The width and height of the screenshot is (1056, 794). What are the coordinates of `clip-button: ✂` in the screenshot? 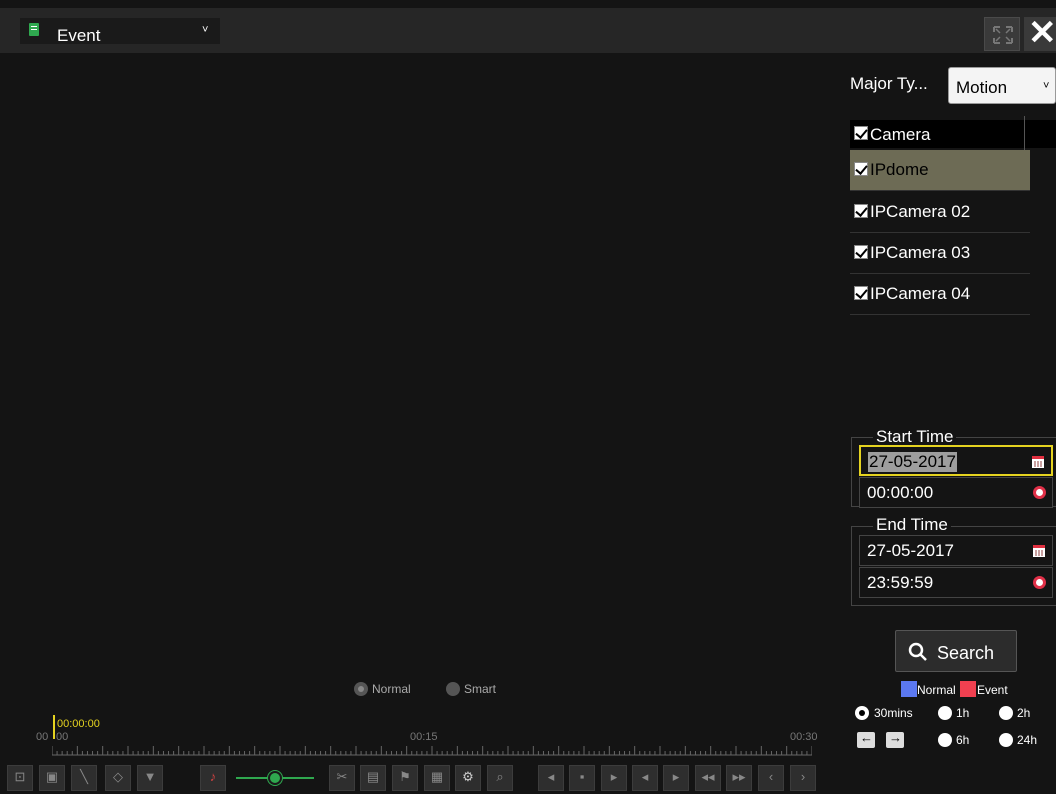 It's located at (342, 778).